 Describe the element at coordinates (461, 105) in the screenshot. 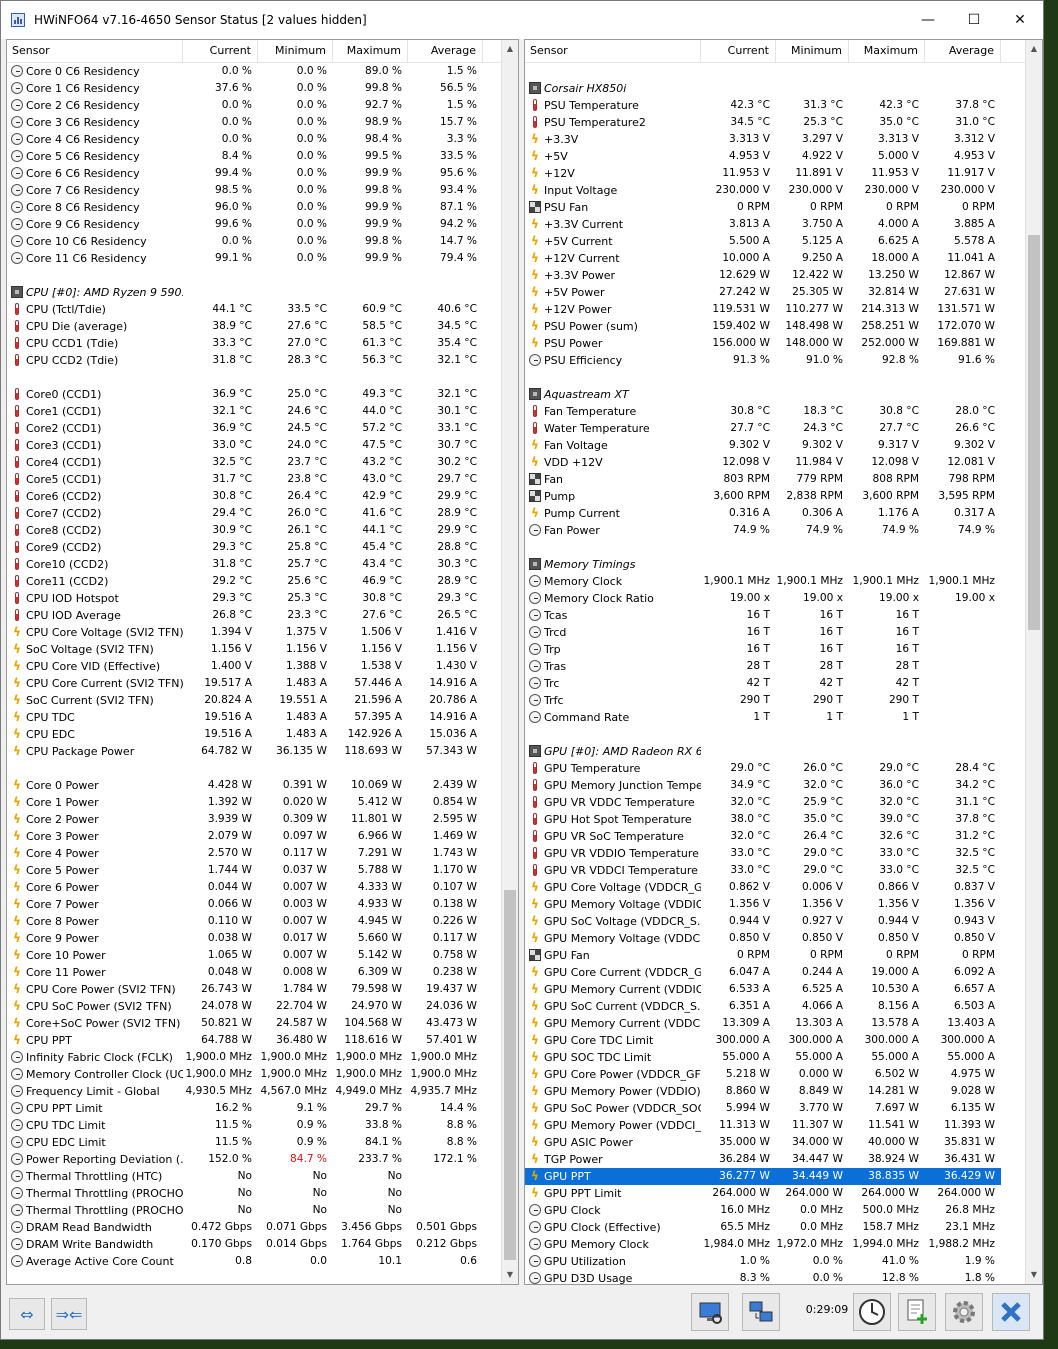

I see `value-average: 1.5 %` at that location.